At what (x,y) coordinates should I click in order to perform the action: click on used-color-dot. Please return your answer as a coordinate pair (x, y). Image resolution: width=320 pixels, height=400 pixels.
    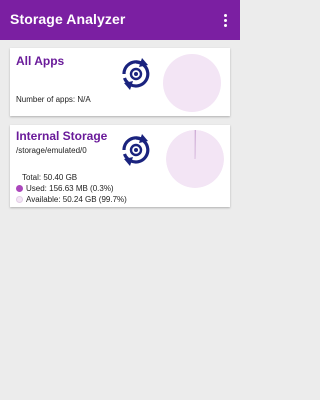
    Looking at the image, I should click on (19, 189).